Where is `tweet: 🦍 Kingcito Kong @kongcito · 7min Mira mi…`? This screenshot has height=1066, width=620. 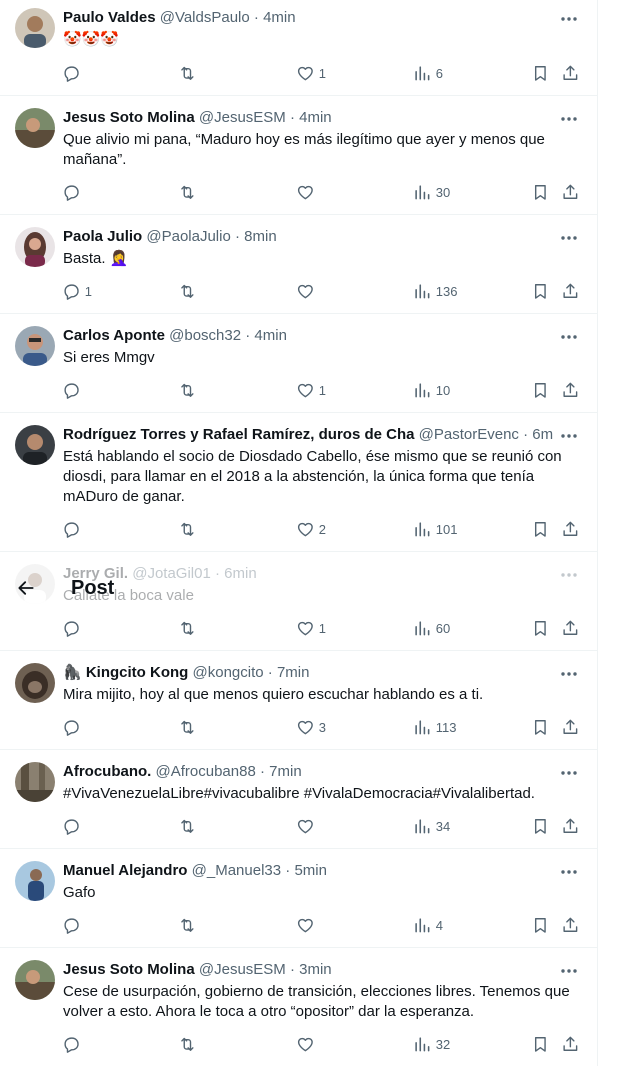
tweet: 🦍 Kingcito Kong @kongcito · 7min Mira mi… is located at coordinates (298, 700).